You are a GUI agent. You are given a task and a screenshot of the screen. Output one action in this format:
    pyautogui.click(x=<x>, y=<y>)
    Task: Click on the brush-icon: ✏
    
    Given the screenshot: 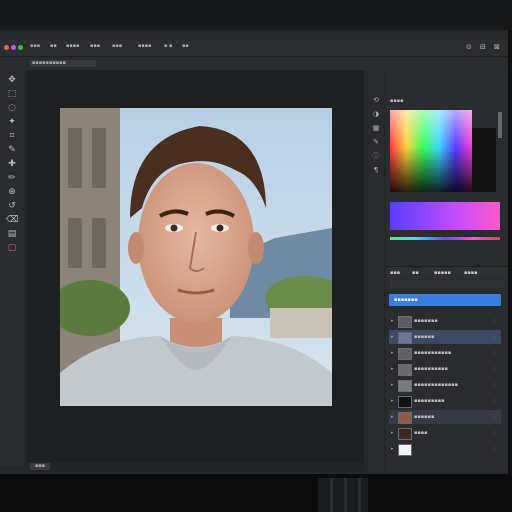 What is the action you would take?
    pyautogui.click(x=12, y=178)
    